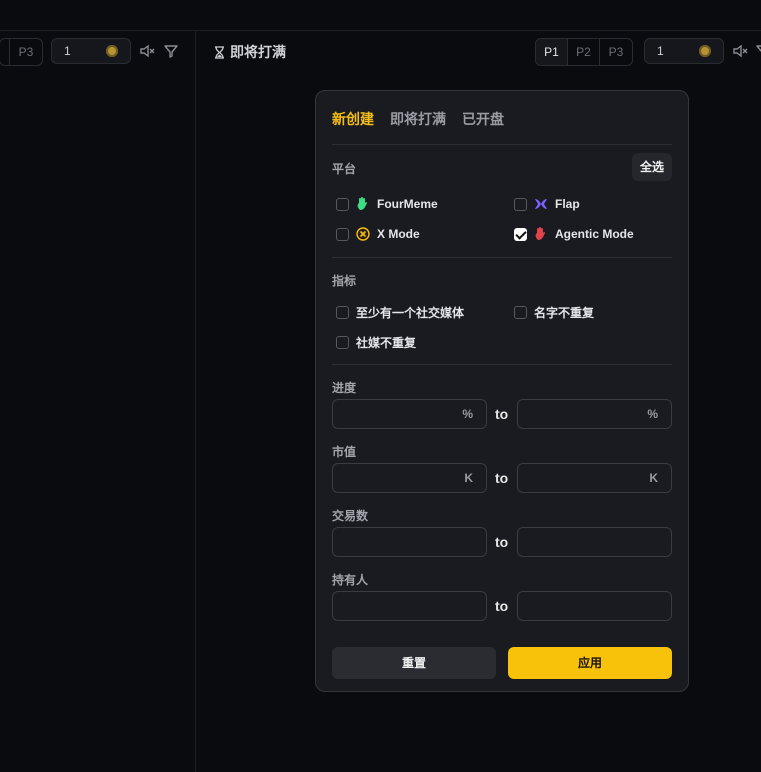 The image size is (761, 772). I want to click on option-label: 名字不重复, so click(564, 313).